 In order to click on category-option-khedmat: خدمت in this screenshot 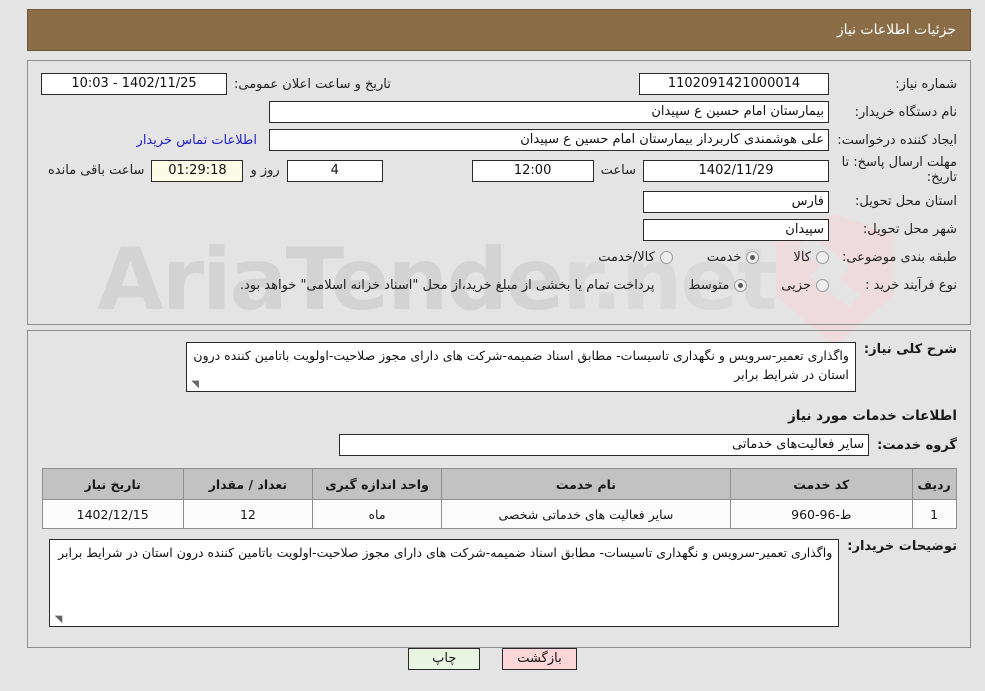, I will do `click(733, 257)`.